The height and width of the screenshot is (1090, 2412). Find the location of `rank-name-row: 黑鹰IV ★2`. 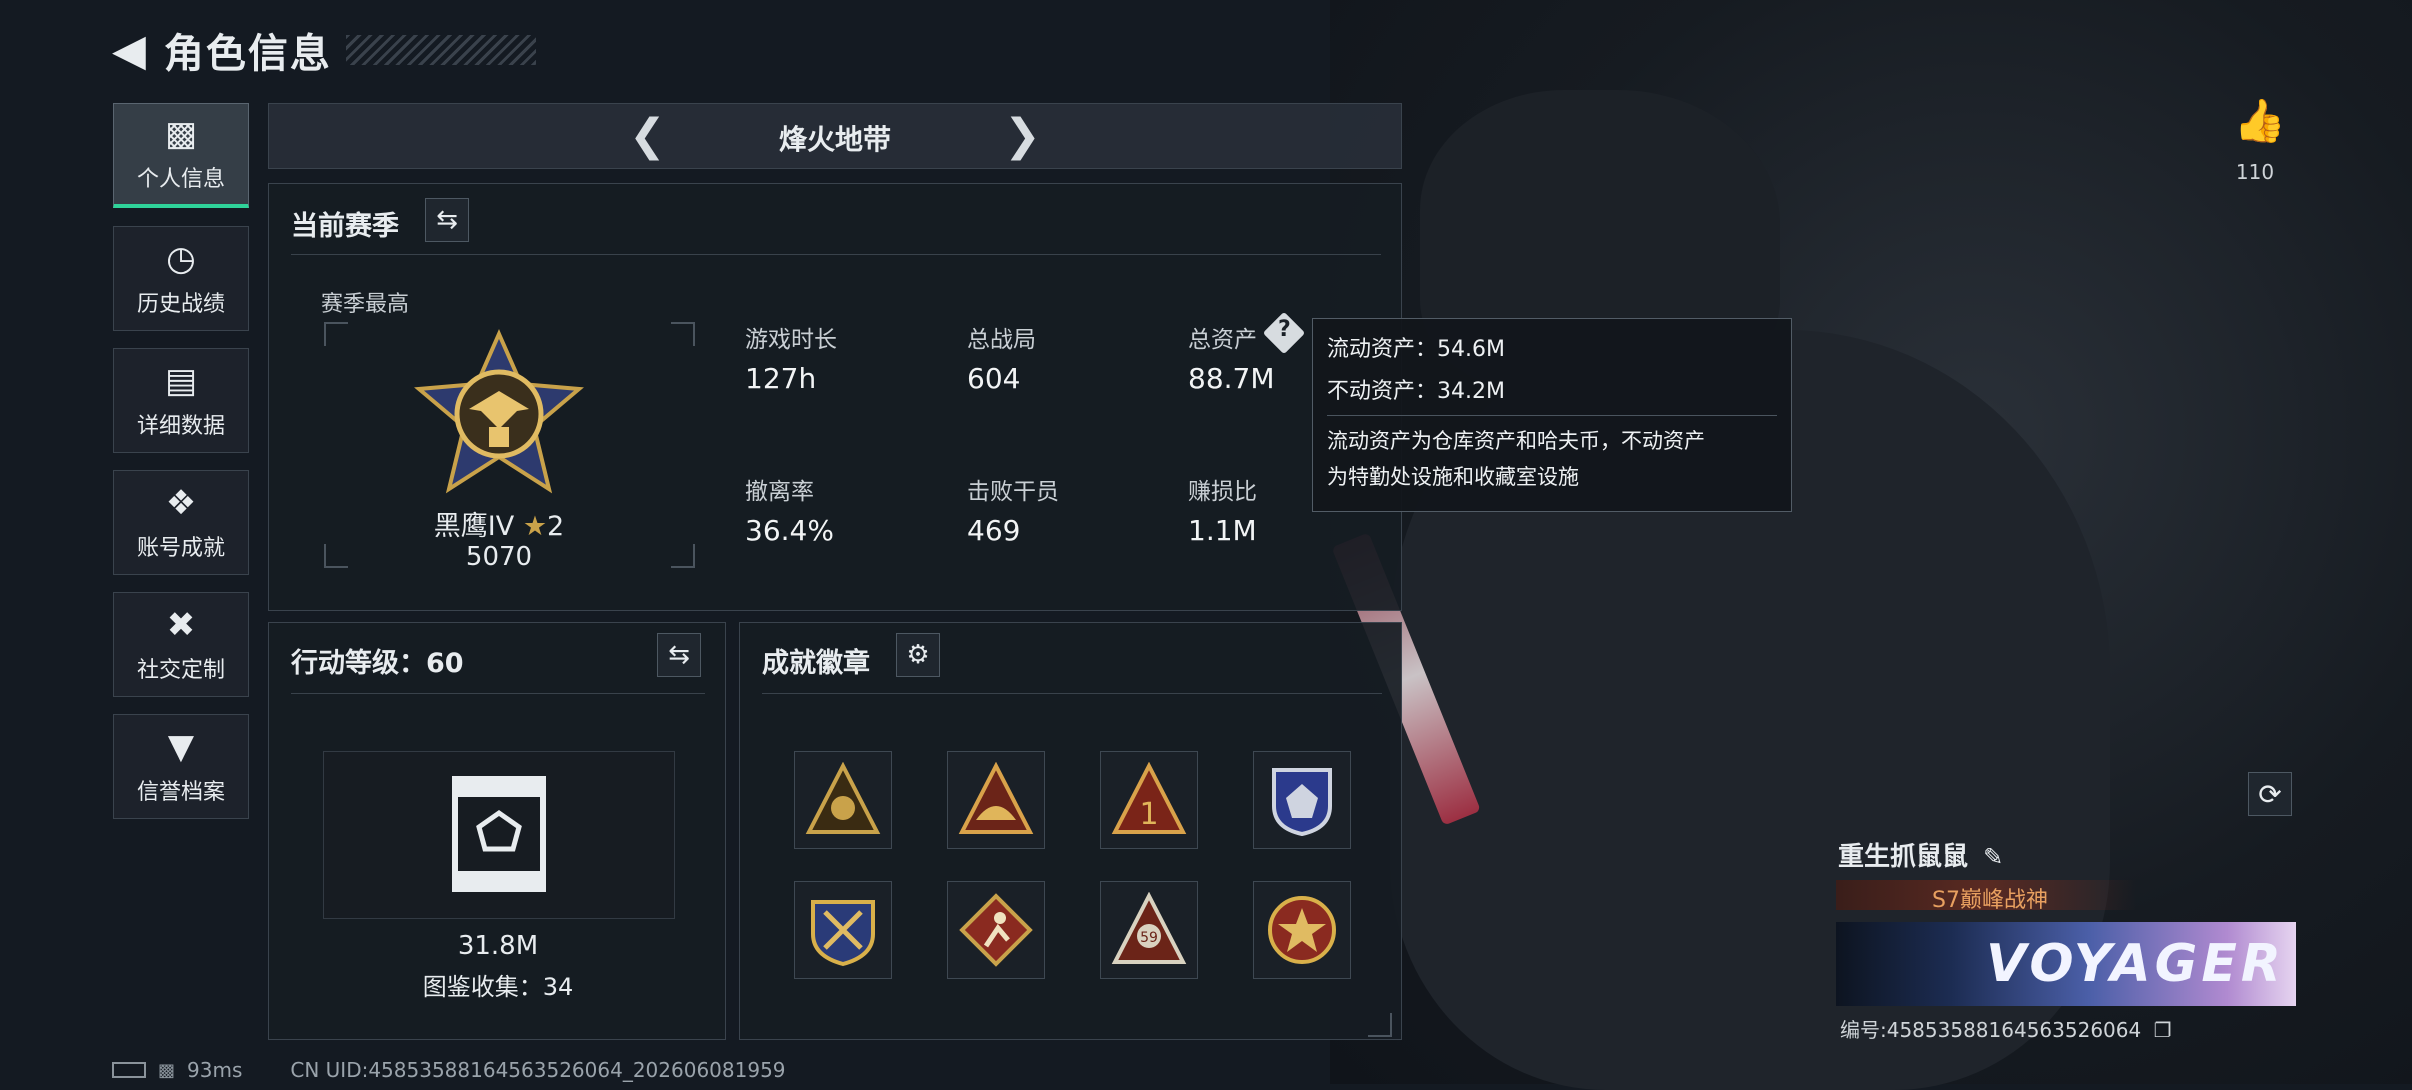

rank-name-row: 黑鹰IV ★2 is located at coordinates (499, 523).